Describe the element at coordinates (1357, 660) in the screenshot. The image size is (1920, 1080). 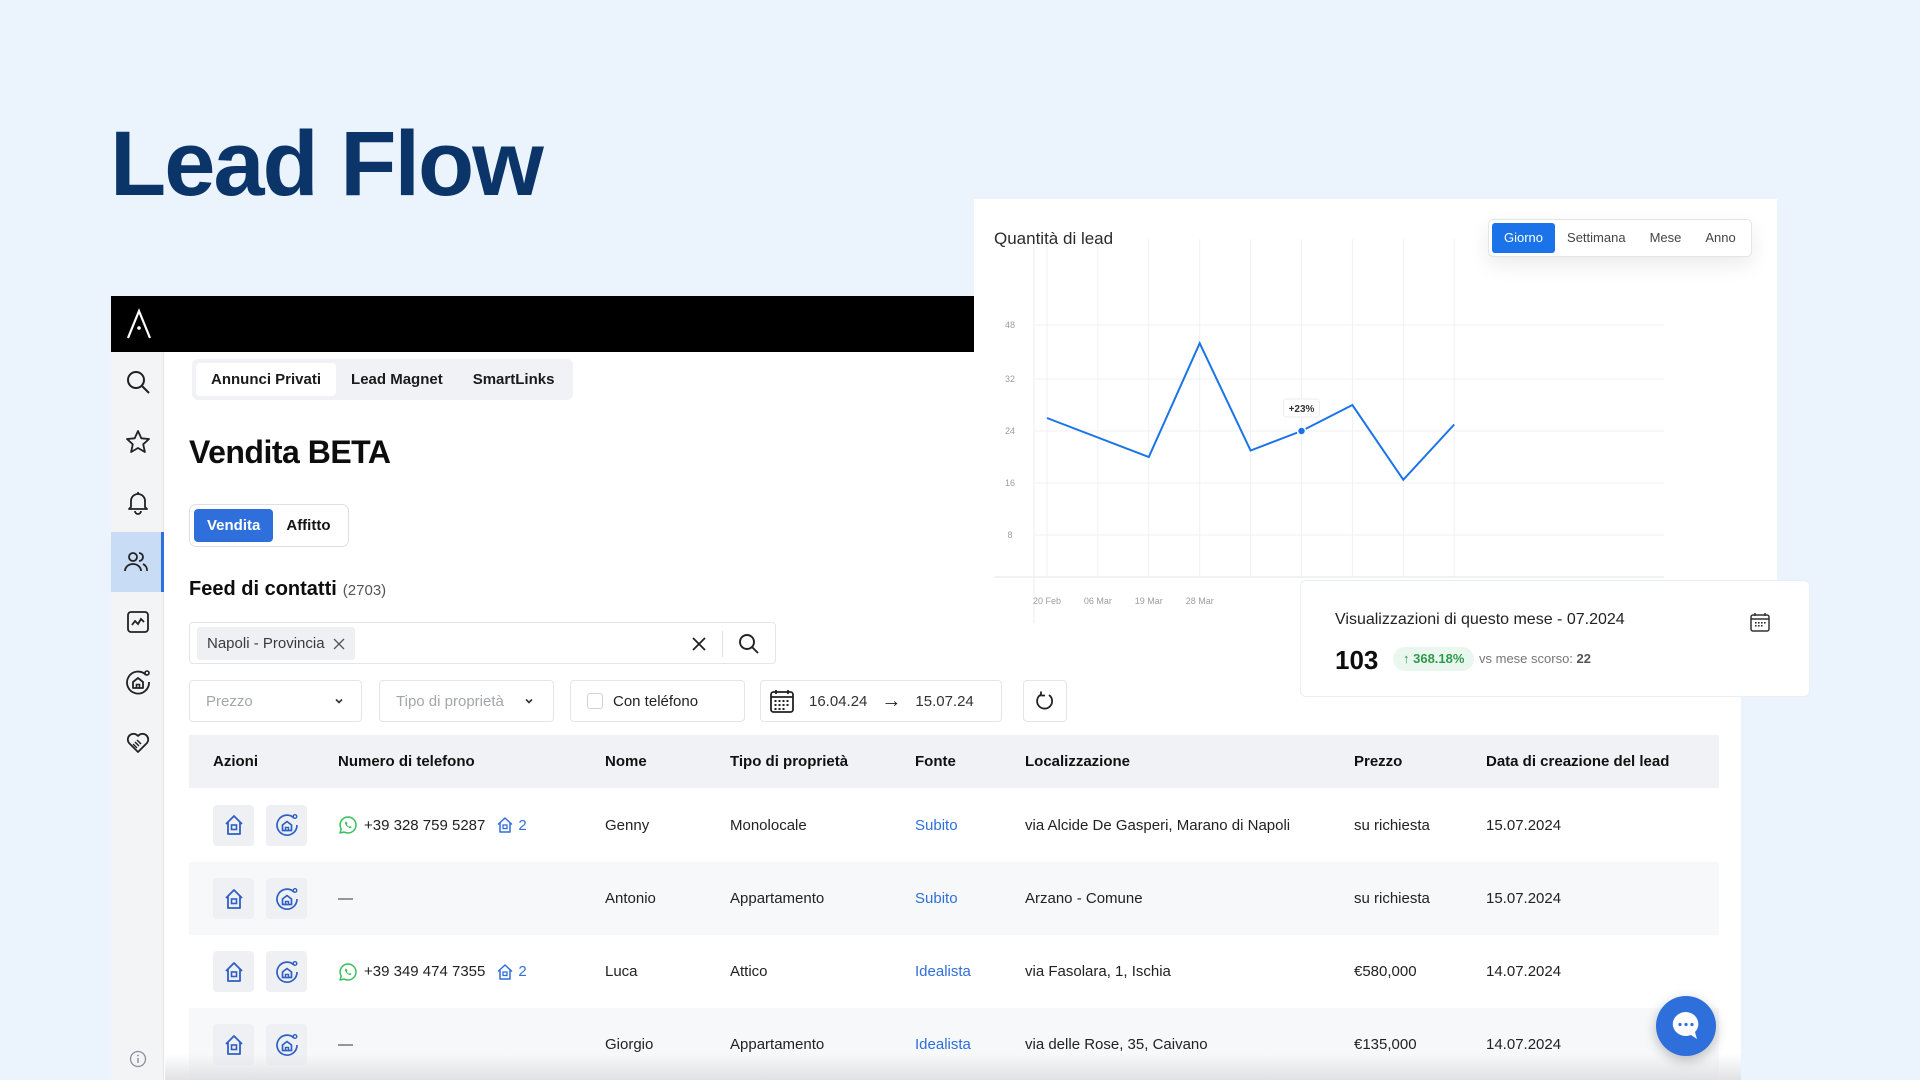
I see `stats-value: 103` at that location.